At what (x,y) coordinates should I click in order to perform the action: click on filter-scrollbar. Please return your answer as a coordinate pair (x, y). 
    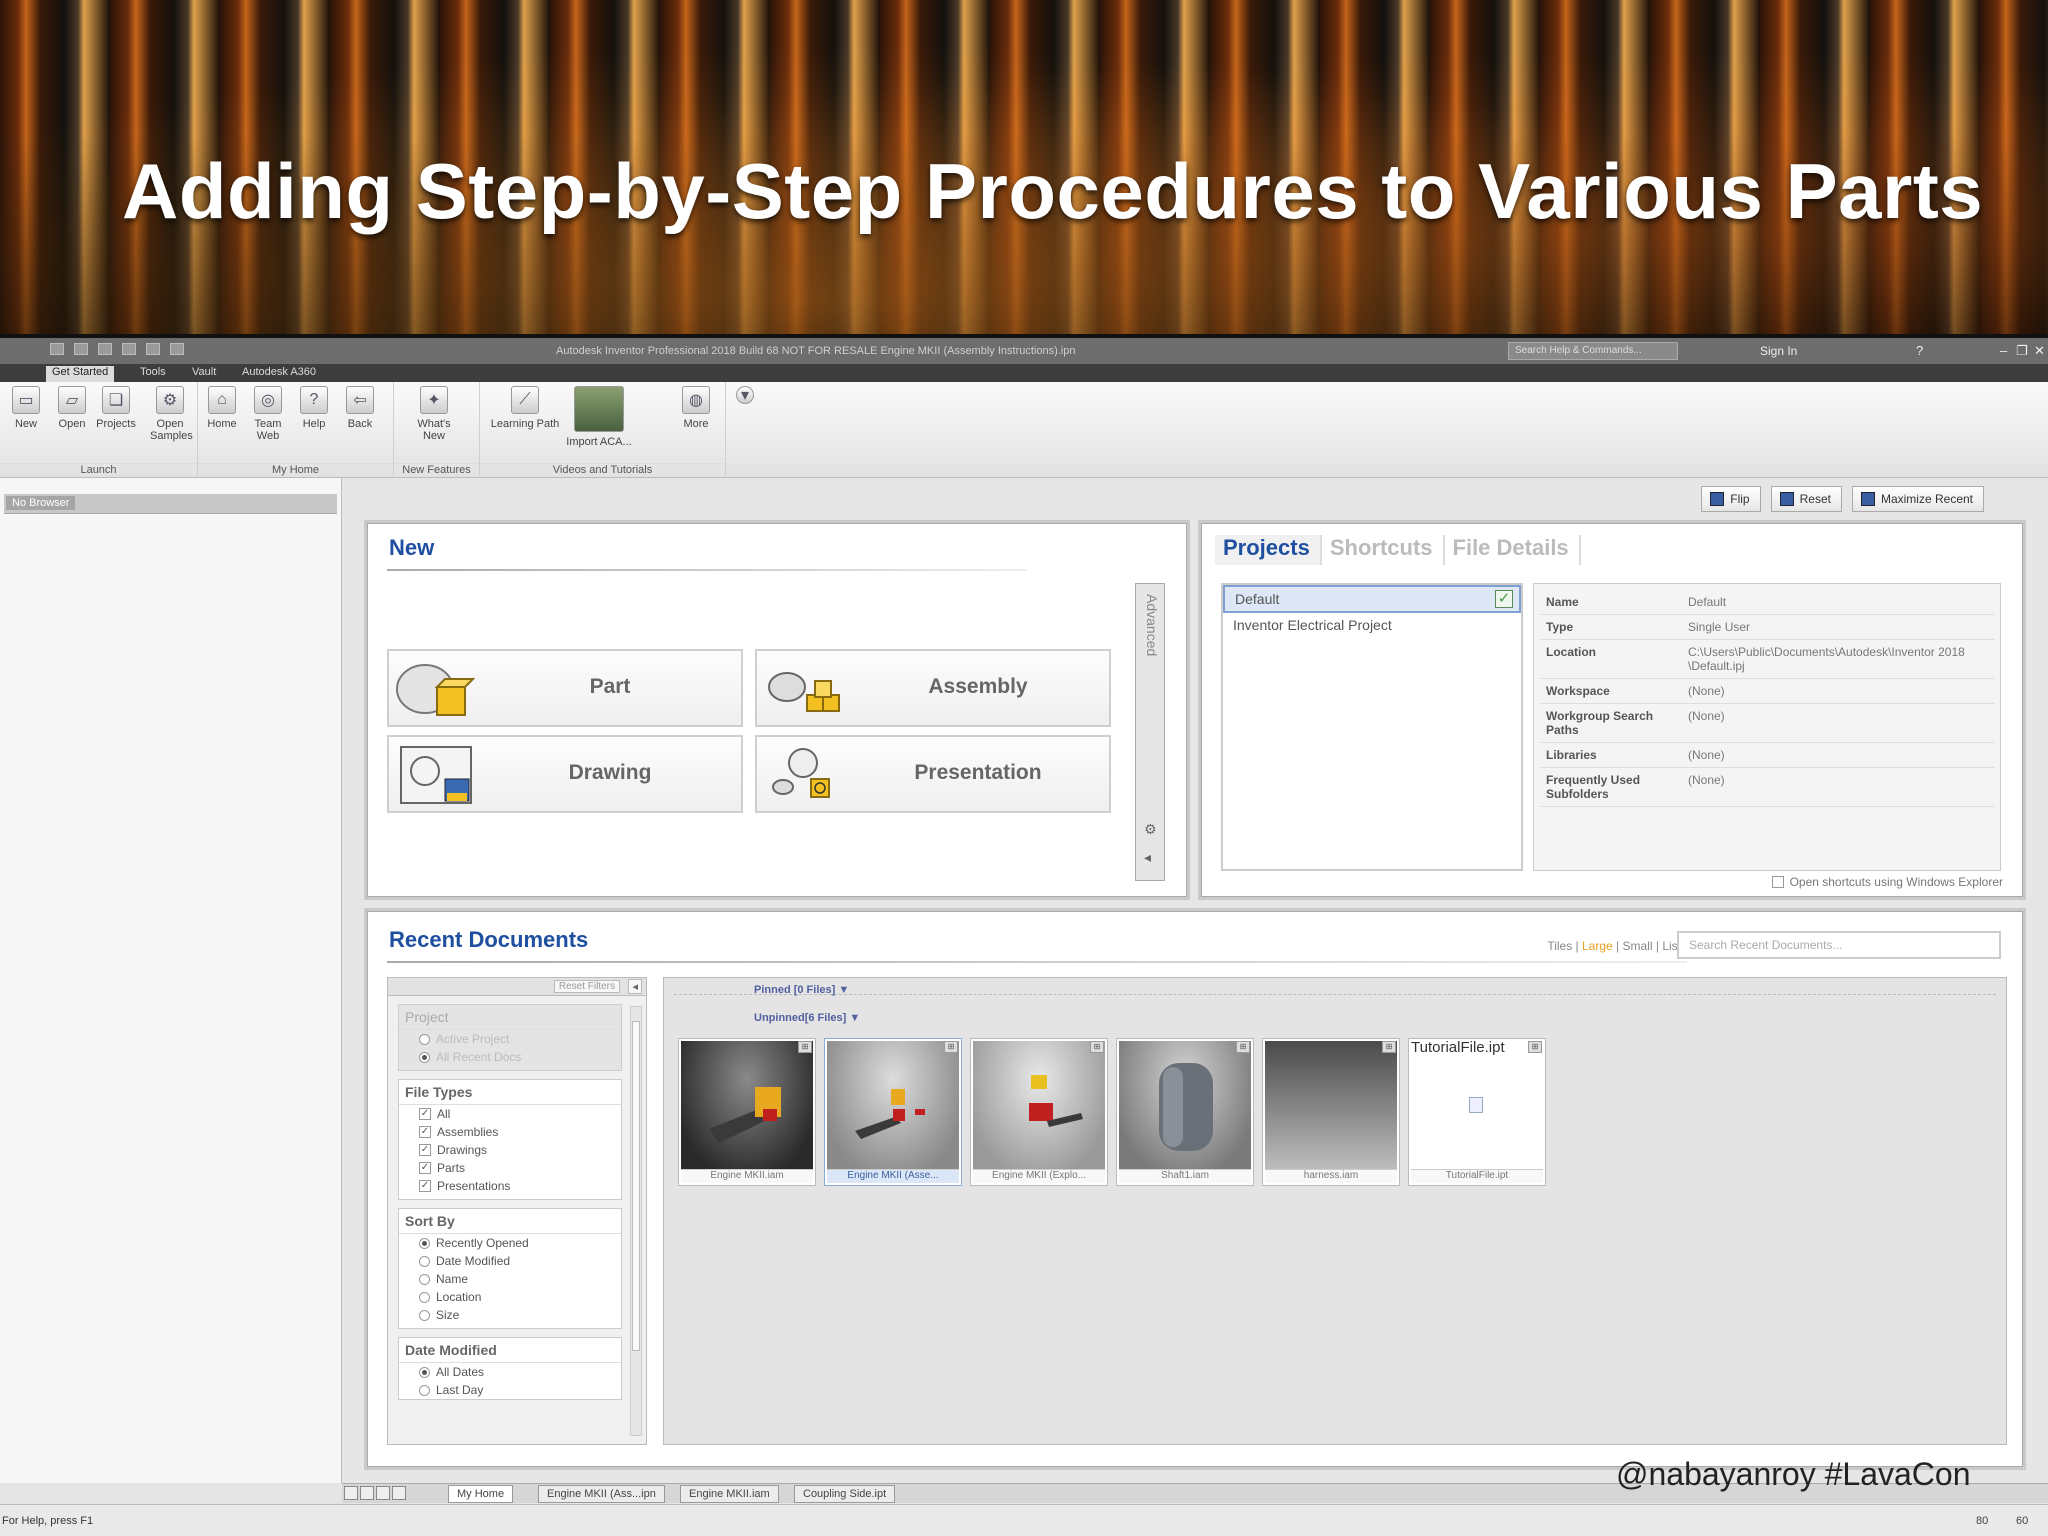
    Looking at the image, I should click on (636, 1221).